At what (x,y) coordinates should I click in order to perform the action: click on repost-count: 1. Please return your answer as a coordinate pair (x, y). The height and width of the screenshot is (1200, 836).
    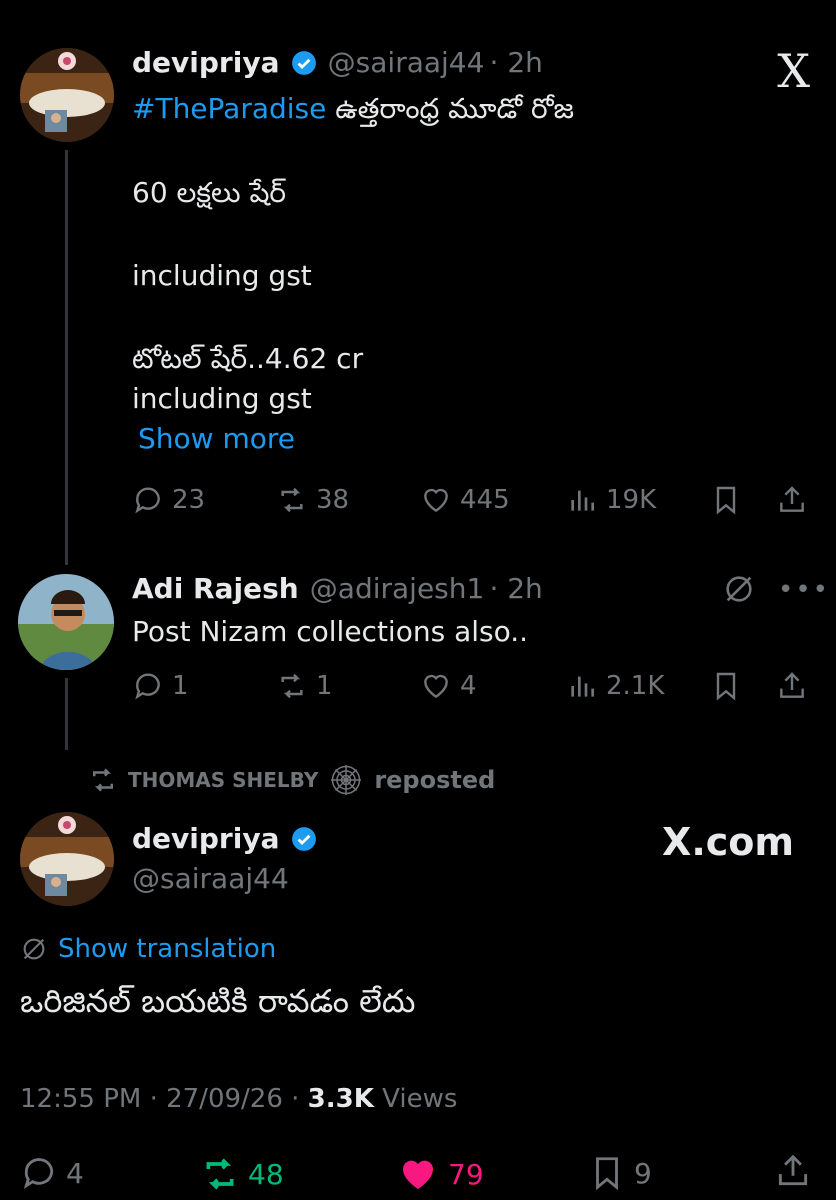
    Looking at the image, I should click on (324, 686).